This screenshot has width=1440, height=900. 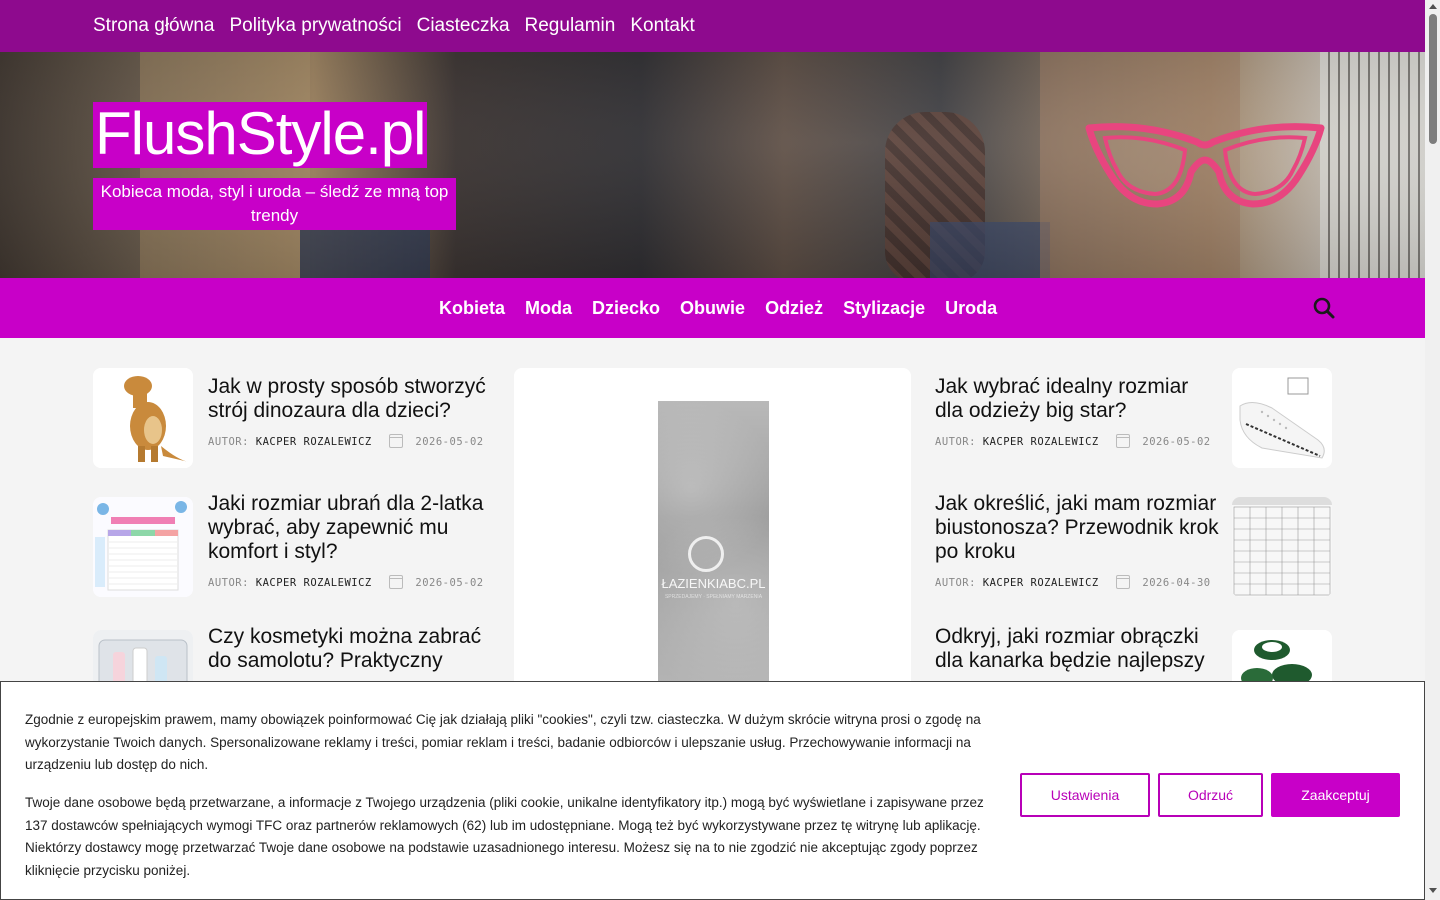 I want to click on scrollbar-thumb, so click(x=1433, y=79).